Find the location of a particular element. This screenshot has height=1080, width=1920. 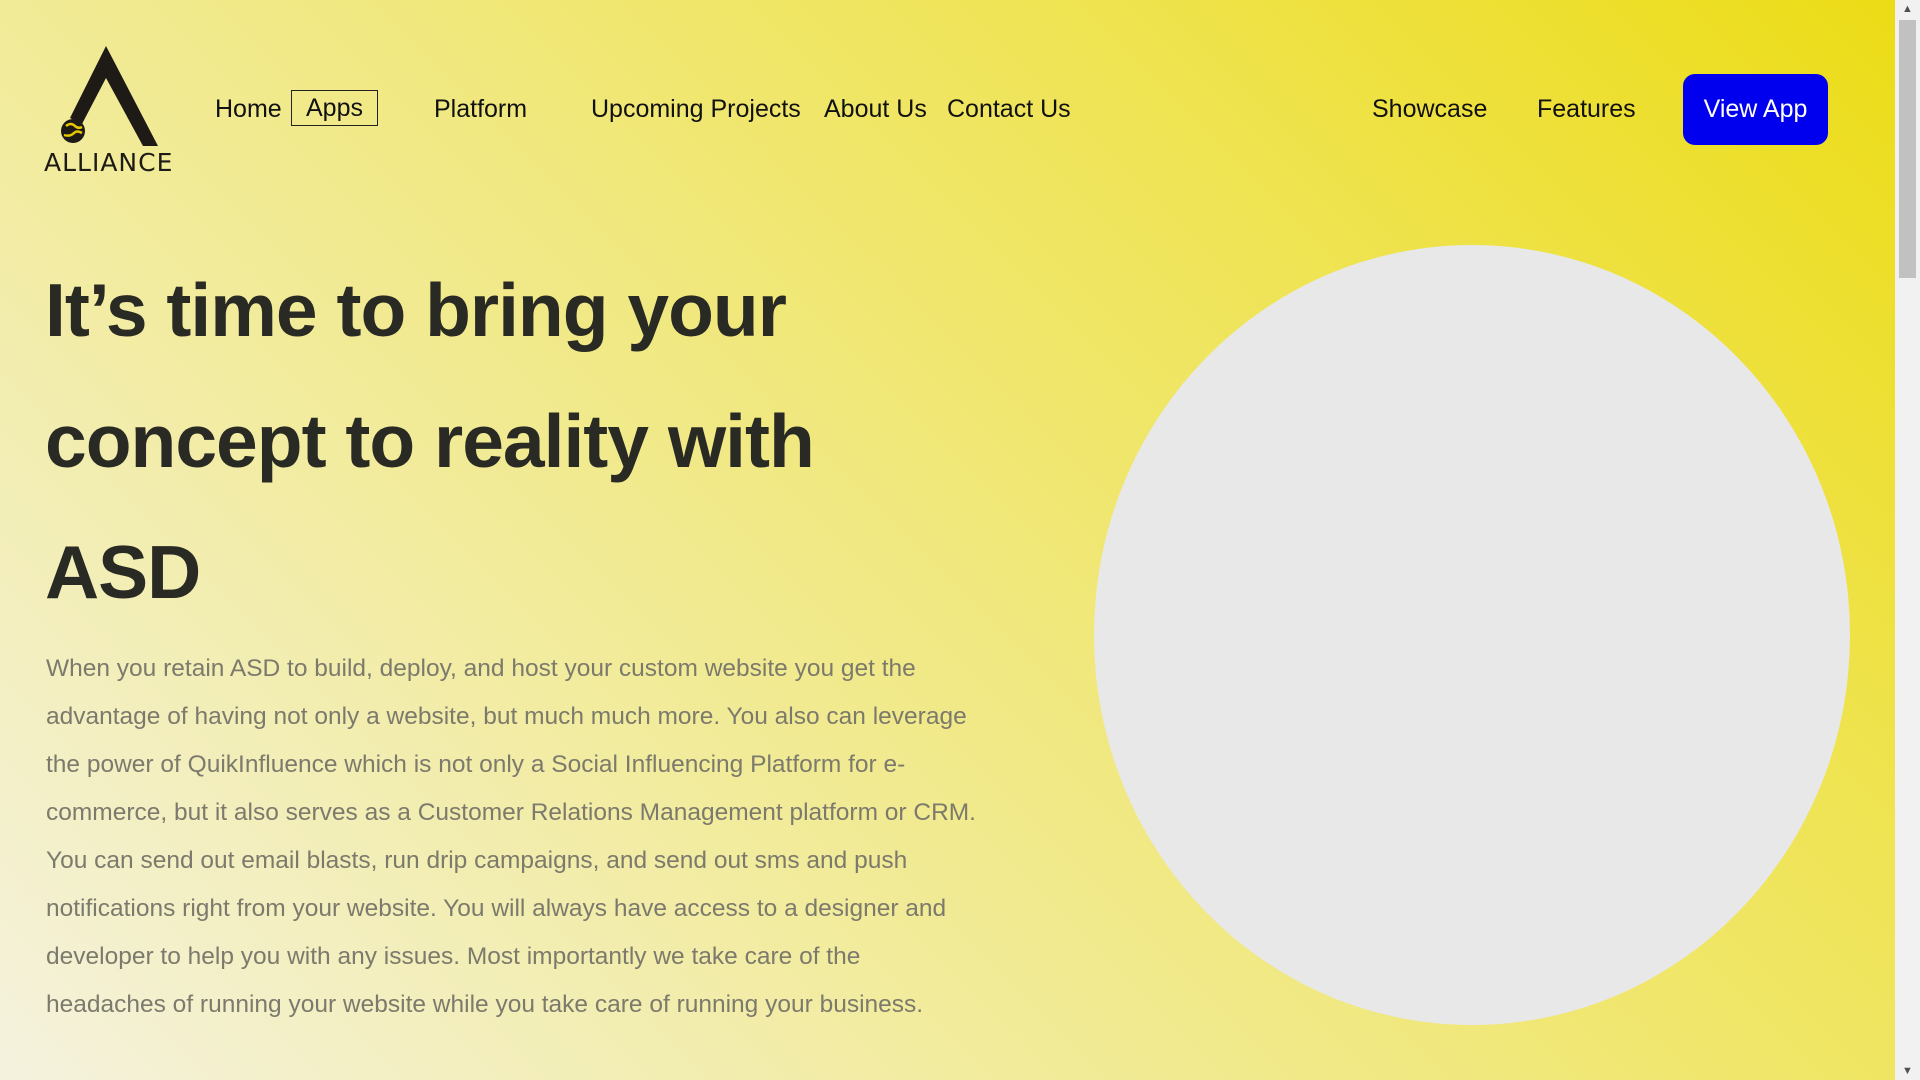

scroll-down-arrow-icon: ▼ is located at coordinates (1907, 1071).